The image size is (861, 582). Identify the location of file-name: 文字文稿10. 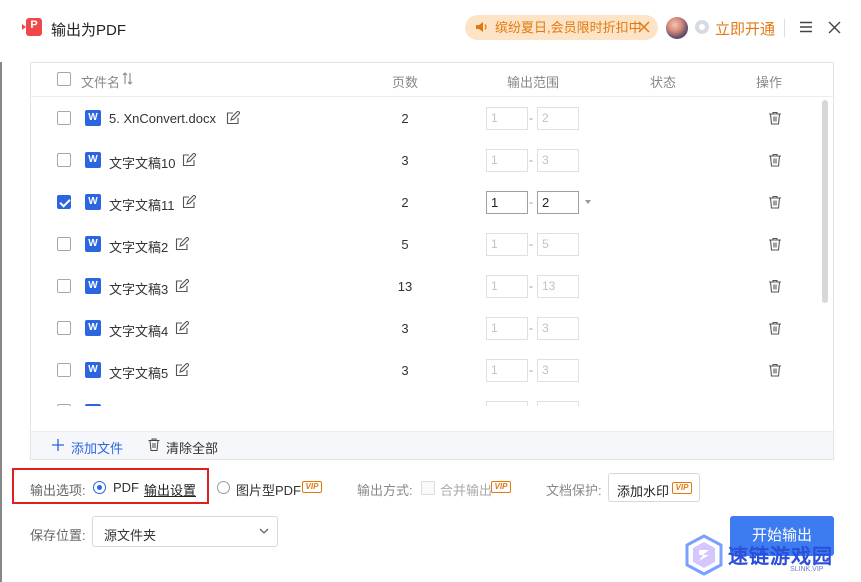
(142, 163).